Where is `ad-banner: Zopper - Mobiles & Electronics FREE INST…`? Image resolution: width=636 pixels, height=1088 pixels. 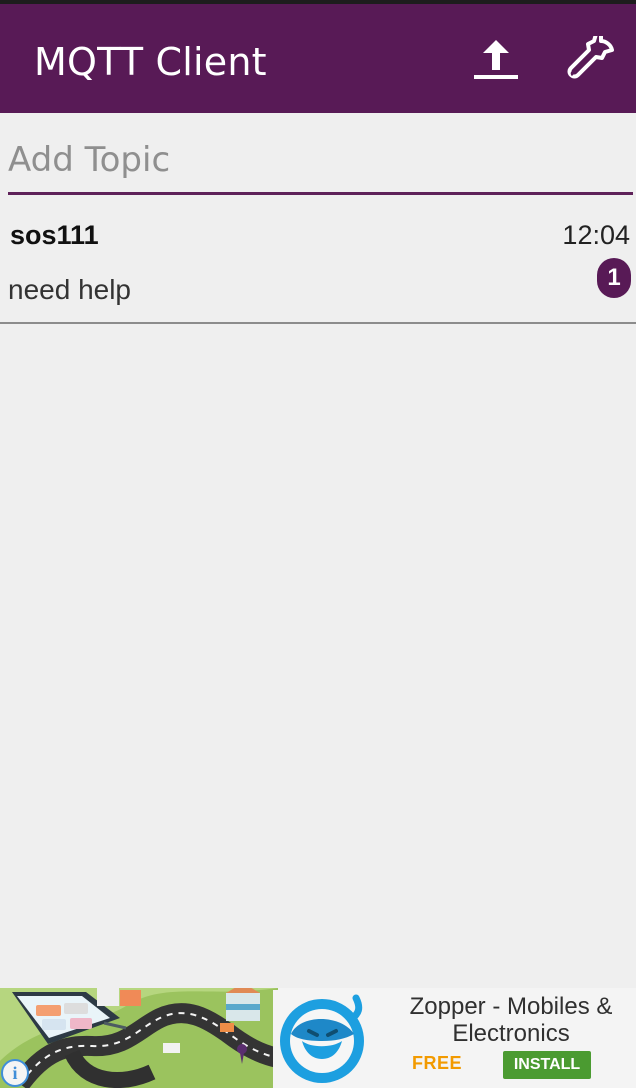 ad-banner: Zopper - Mobiles & Electronics FREE INST… is located at coordinates (318, 1038).